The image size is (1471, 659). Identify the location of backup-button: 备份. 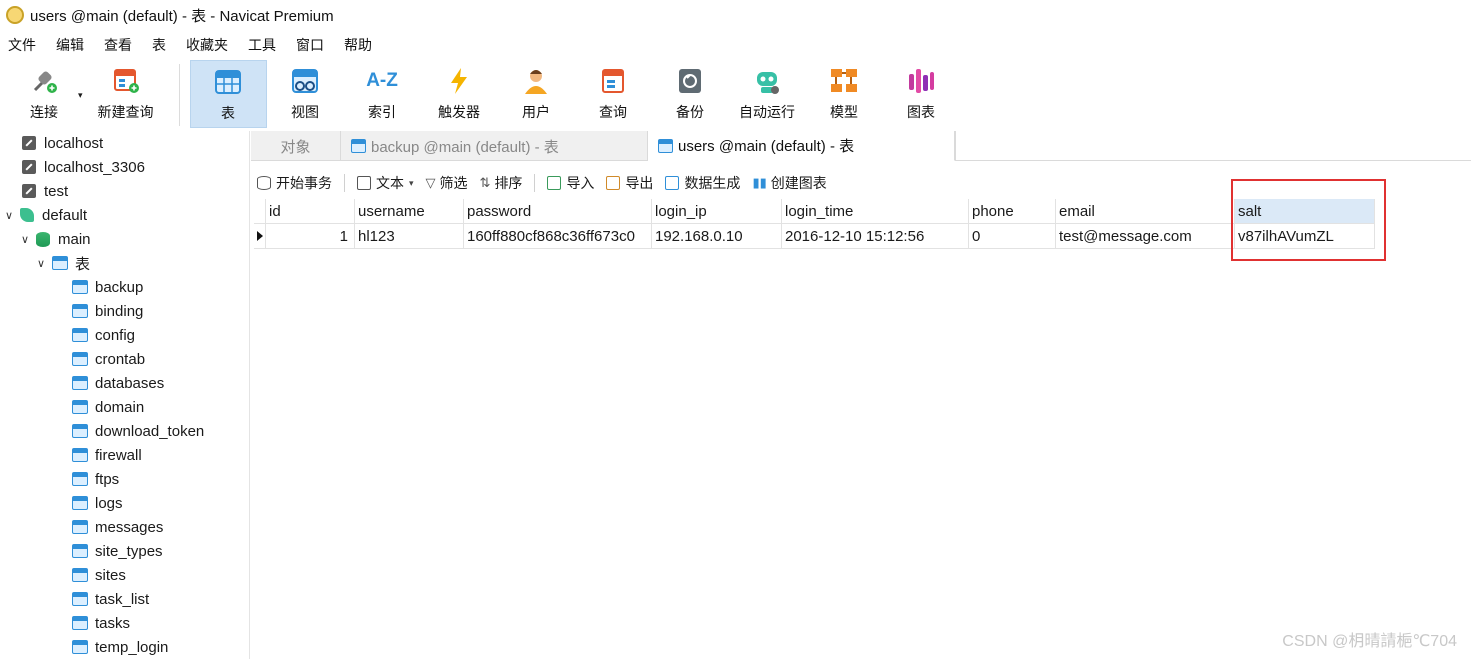
(690, 94).